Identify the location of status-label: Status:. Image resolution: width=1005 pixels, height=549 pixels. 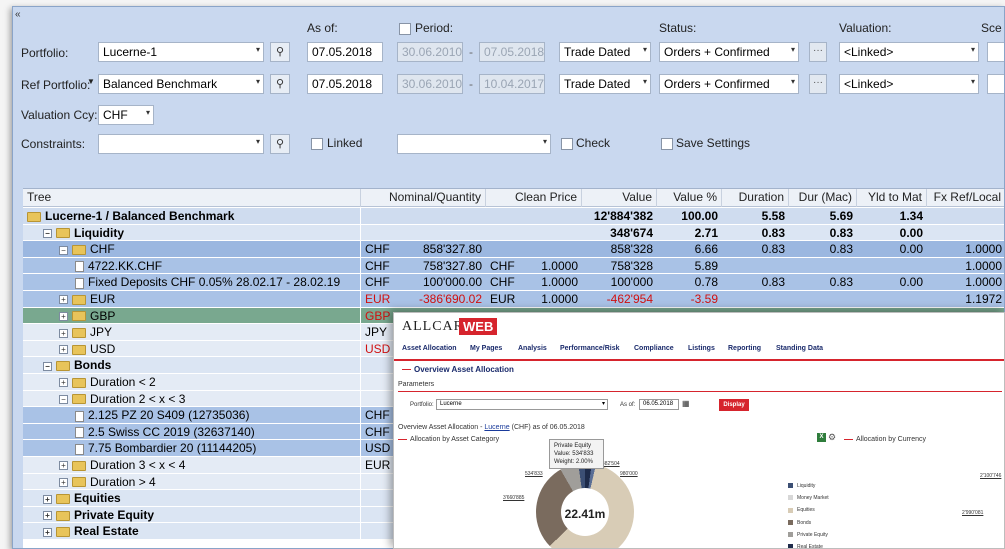
(678, 28).